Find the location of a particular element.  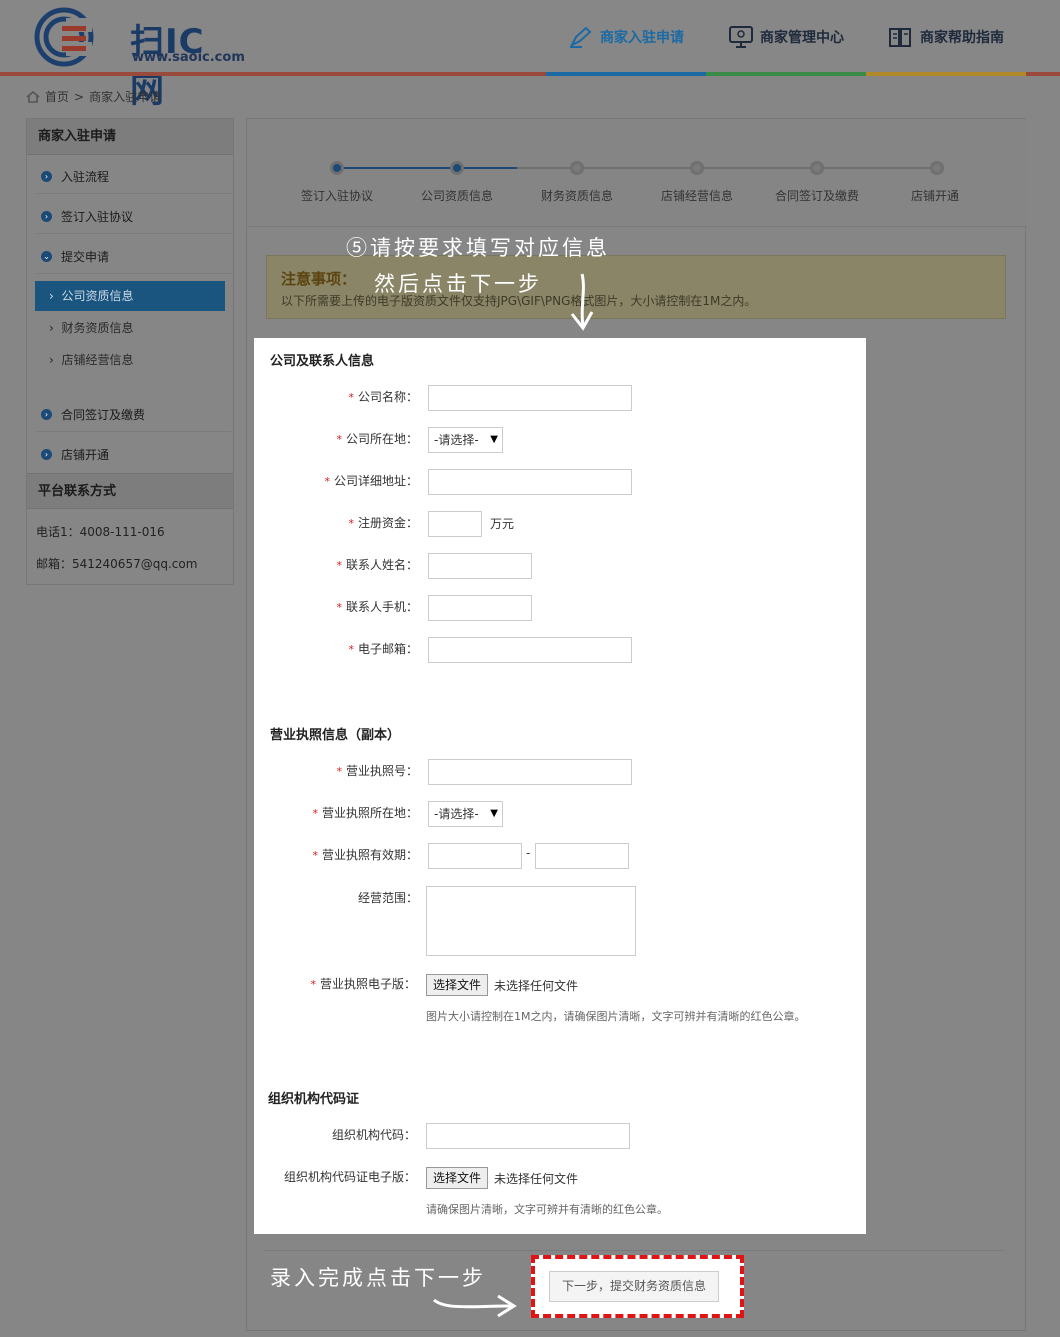

license-start-input is located at coordinates (475, 856).